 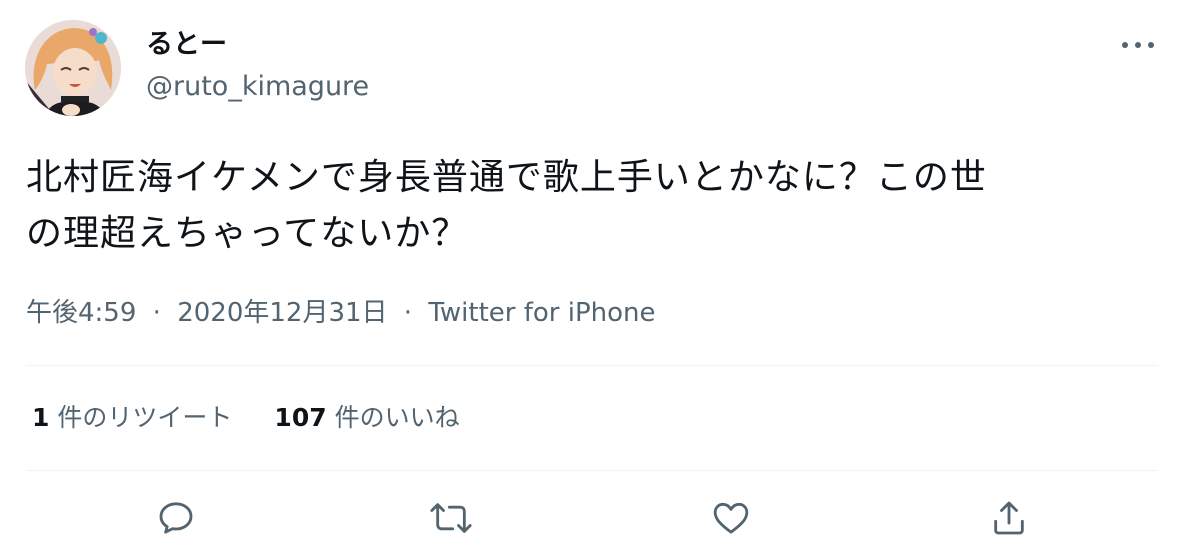 I want to click on avatar, so click(x=73, y=68).